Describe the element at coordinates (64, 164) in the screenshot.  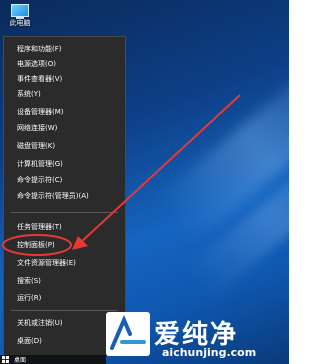
I see `menu-item-computer-management: 计算机管理(G)` at that location.